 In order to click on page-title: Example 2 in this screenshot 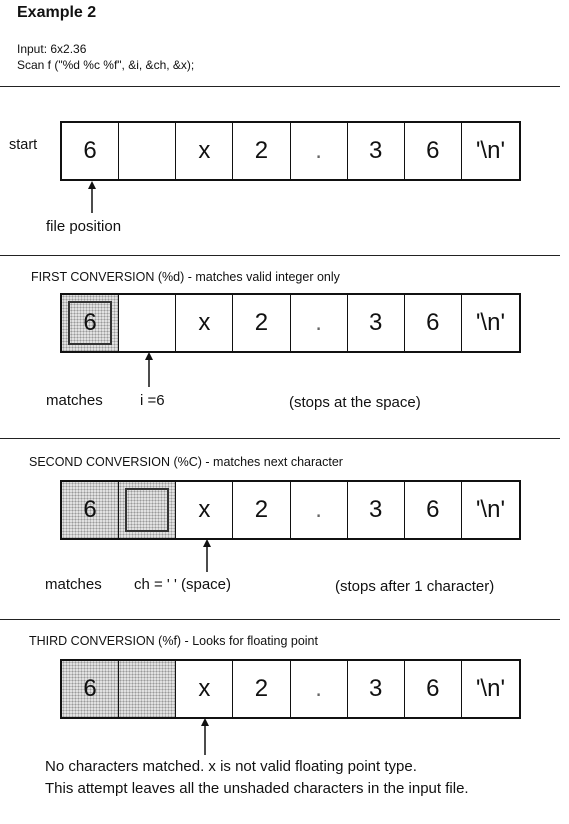, I will do `click(57, 12)`.